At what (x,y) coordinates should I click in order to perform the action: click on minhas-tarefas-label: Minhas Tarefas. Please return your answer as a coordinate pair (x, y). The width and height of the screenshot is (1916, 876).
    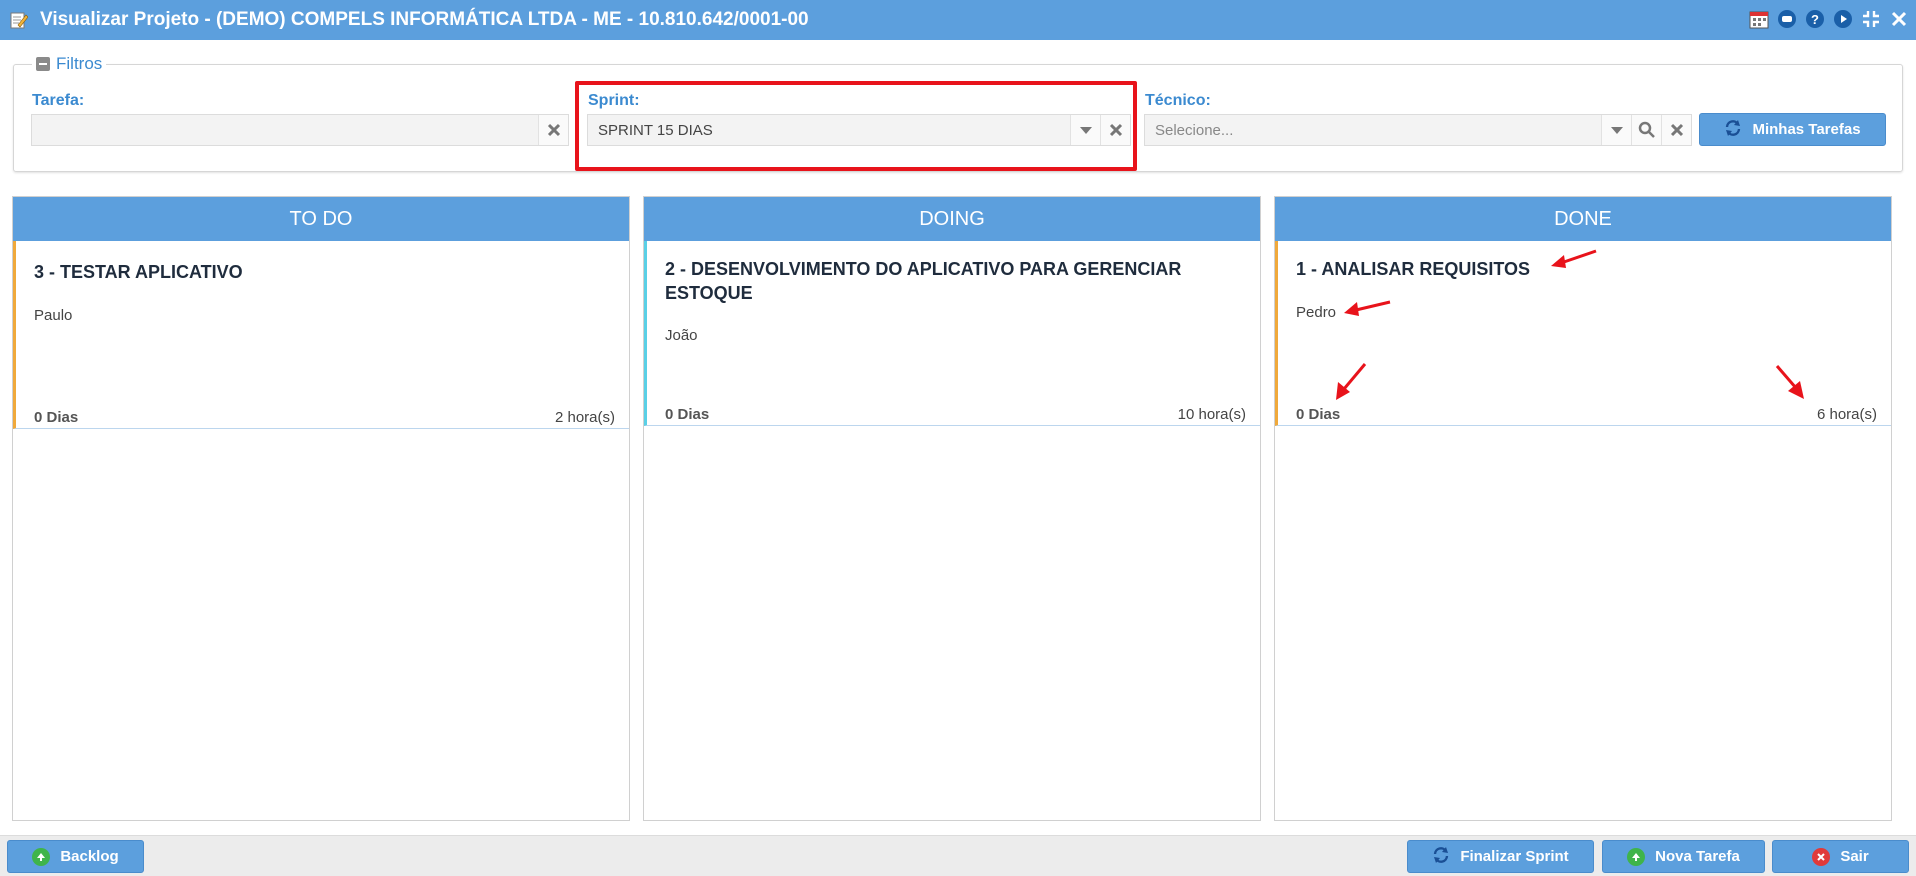
    Looking at the image, I should click on (1806, 129).